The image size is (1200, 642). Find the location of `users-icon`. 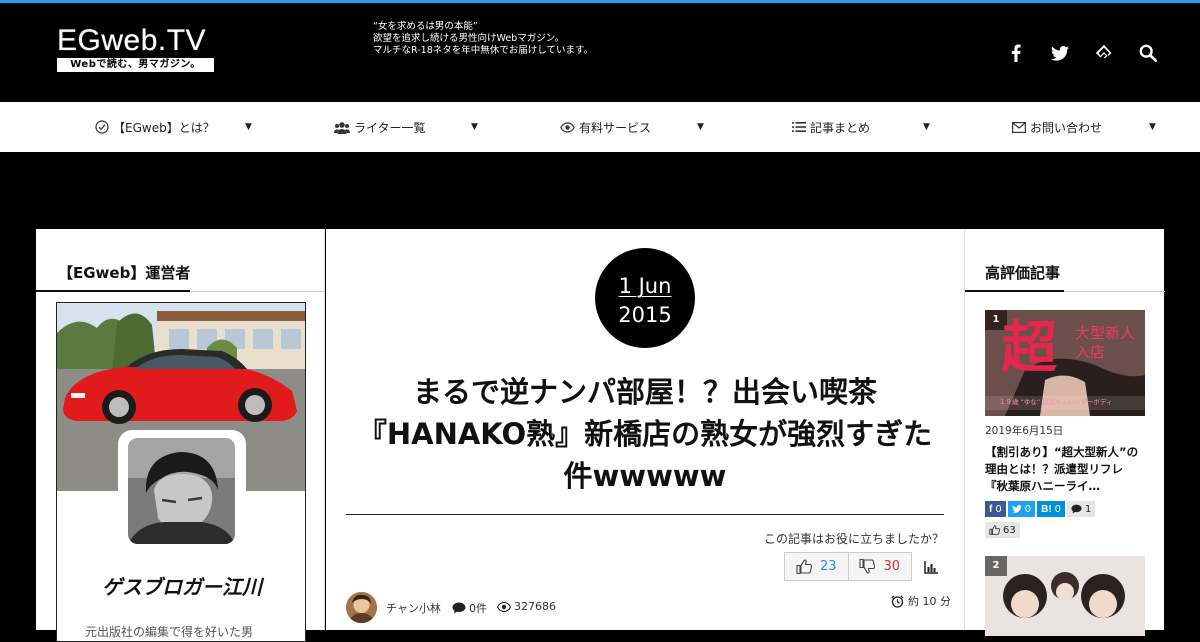

users-icon is located at coordinates (342, 127).